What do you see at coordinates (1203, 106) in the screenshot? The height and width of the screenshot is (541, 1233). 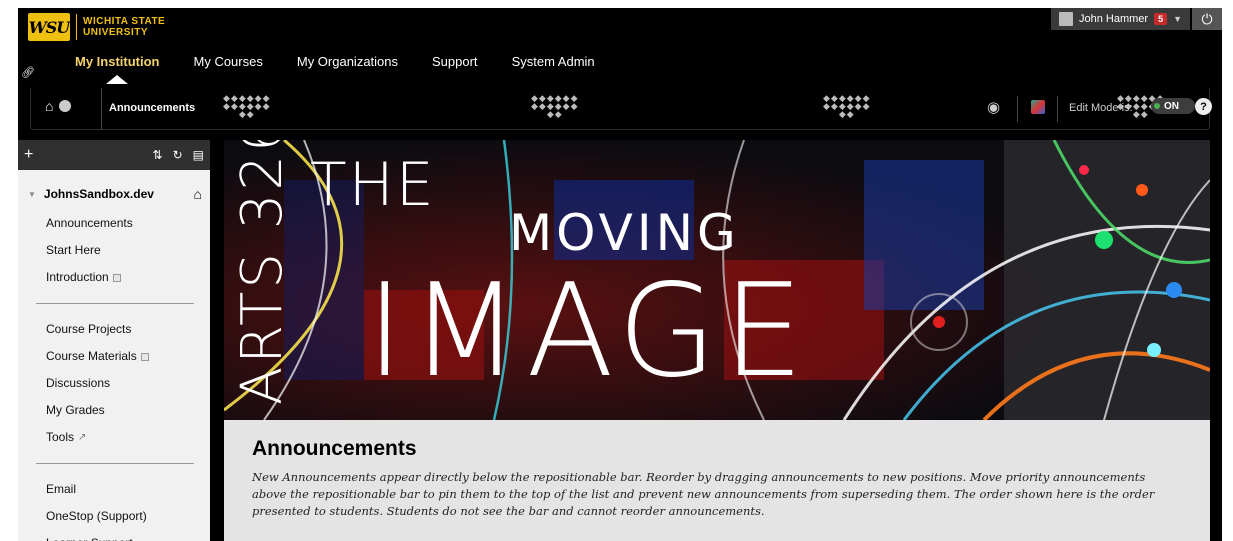 I see `help-icon: ?` at bounding box center [1203, 106].